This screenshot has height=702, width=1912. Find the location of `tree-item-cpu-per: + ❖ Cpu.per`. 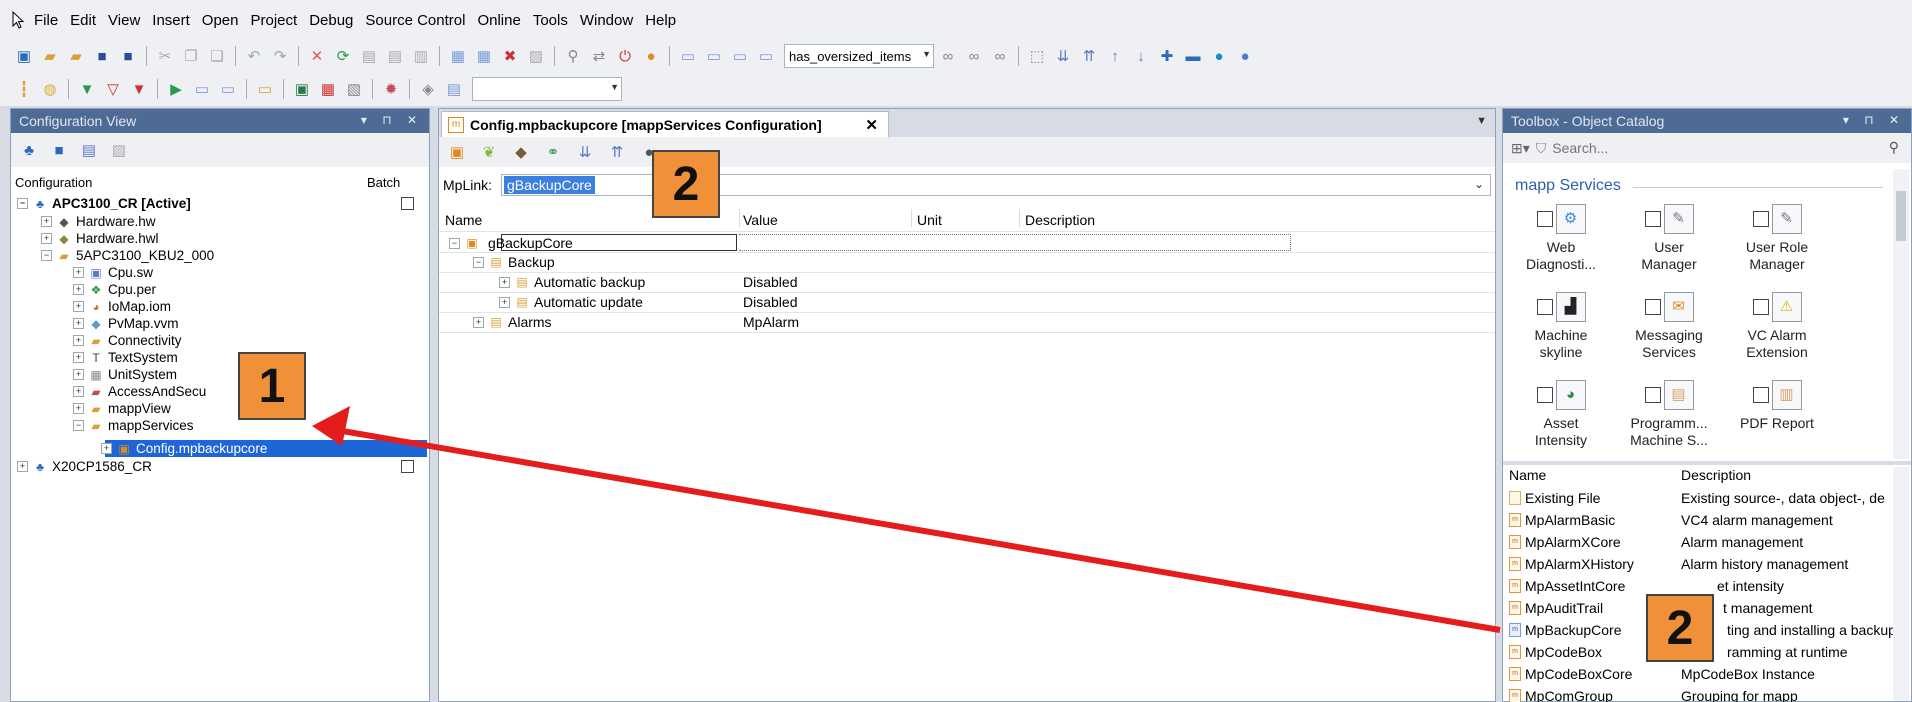

tree-item-cpu-per: + ❖ Cpu.per is located at coordinates (114, 289).